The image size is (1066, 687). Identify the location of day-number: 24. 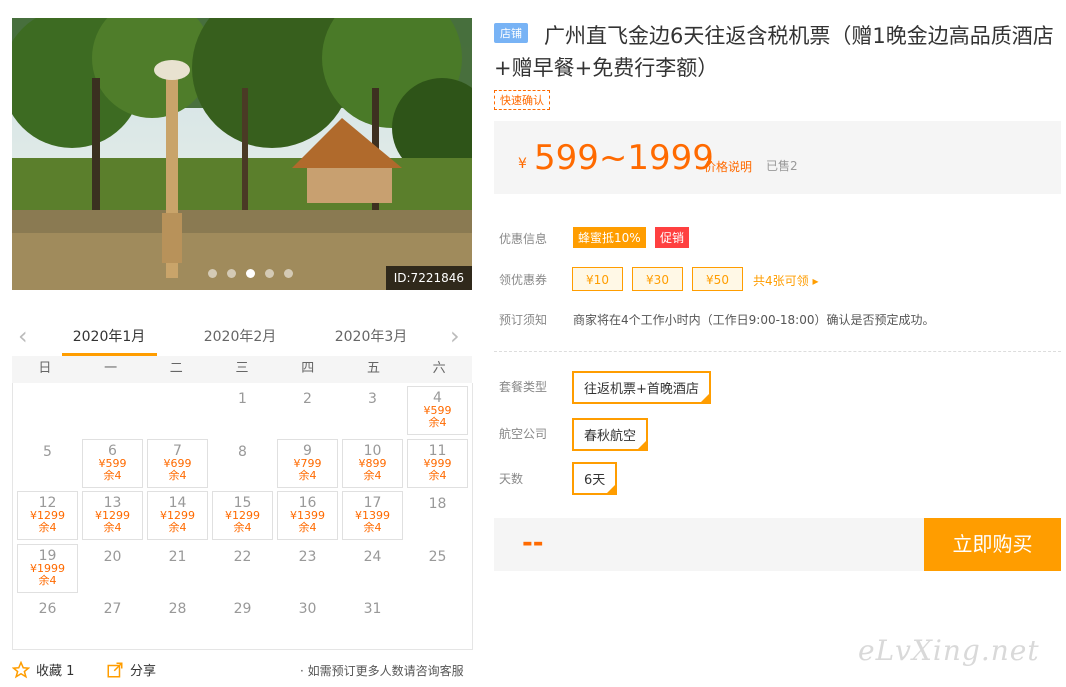
(372, 556).